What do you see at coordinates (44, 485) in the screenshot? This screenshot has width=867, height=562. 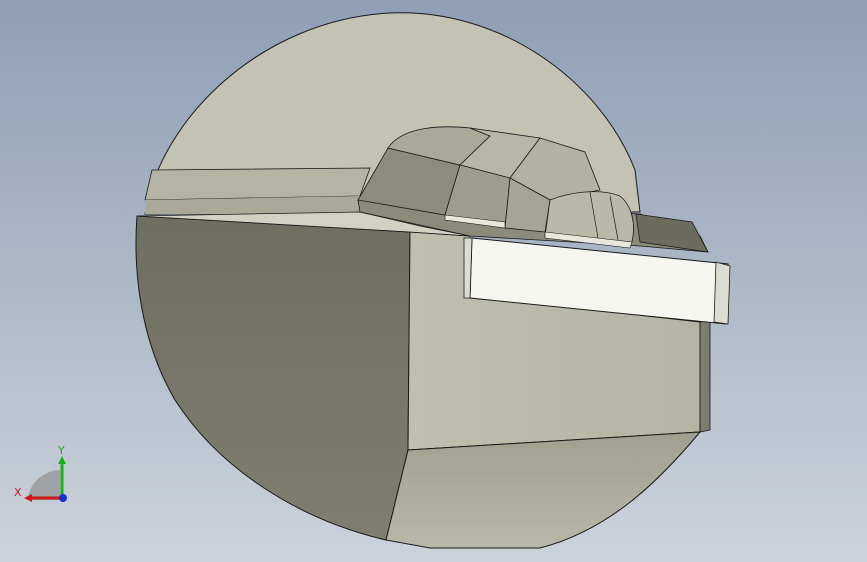 I see `triad-plane-icon` at bounding box center [44, 485].